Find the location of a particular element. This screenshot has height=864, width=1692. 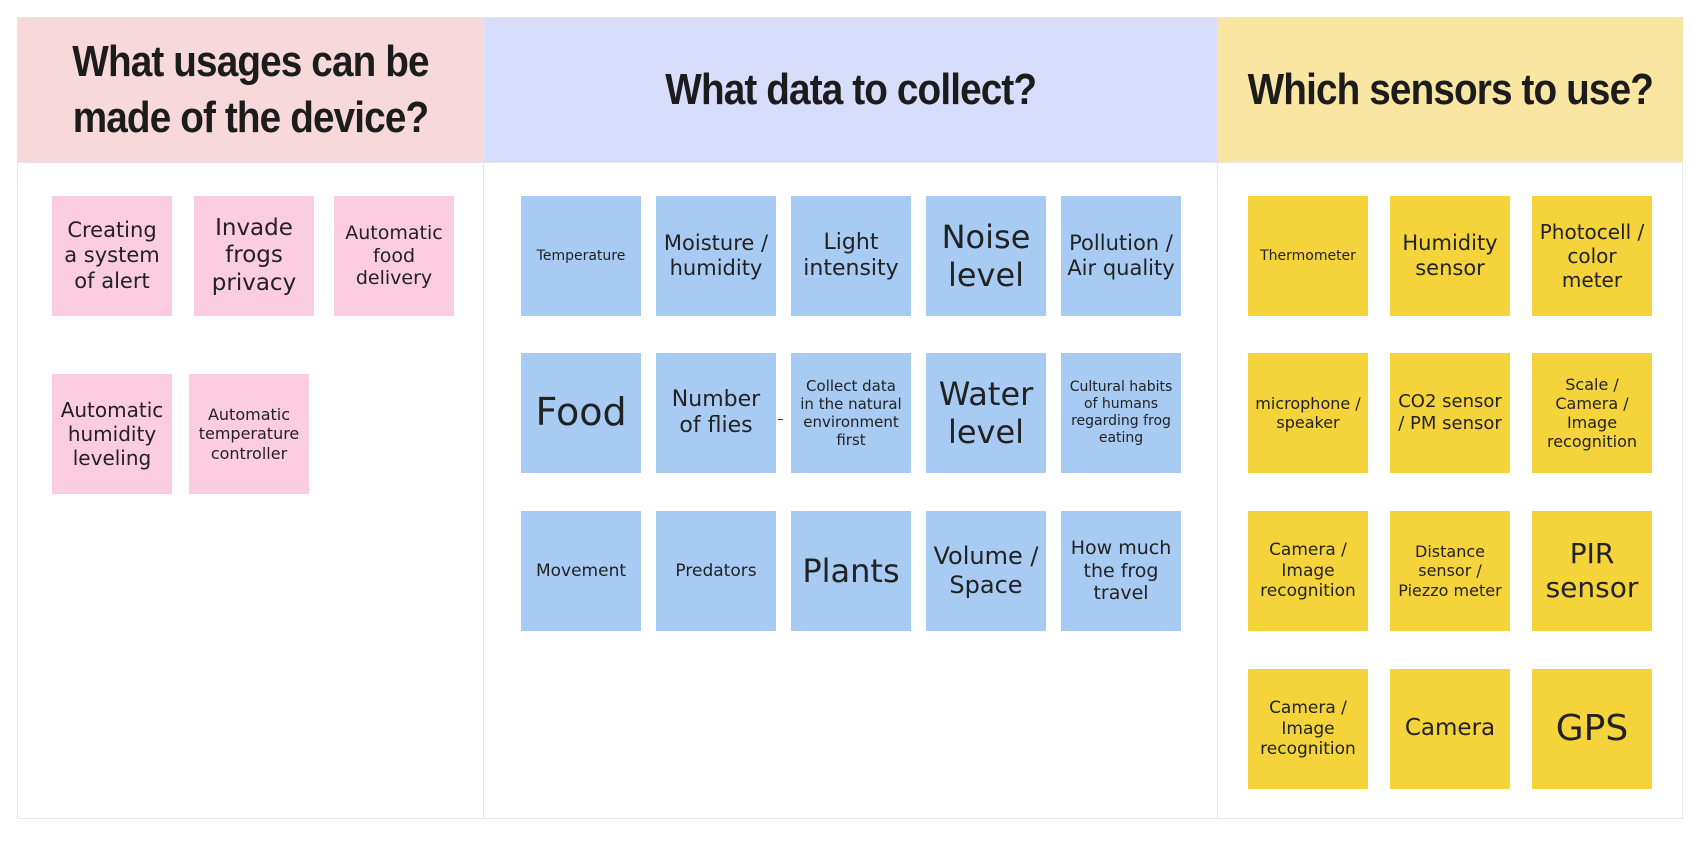

column-title: Which sensors to use? is located at coordinates (1450, 89).